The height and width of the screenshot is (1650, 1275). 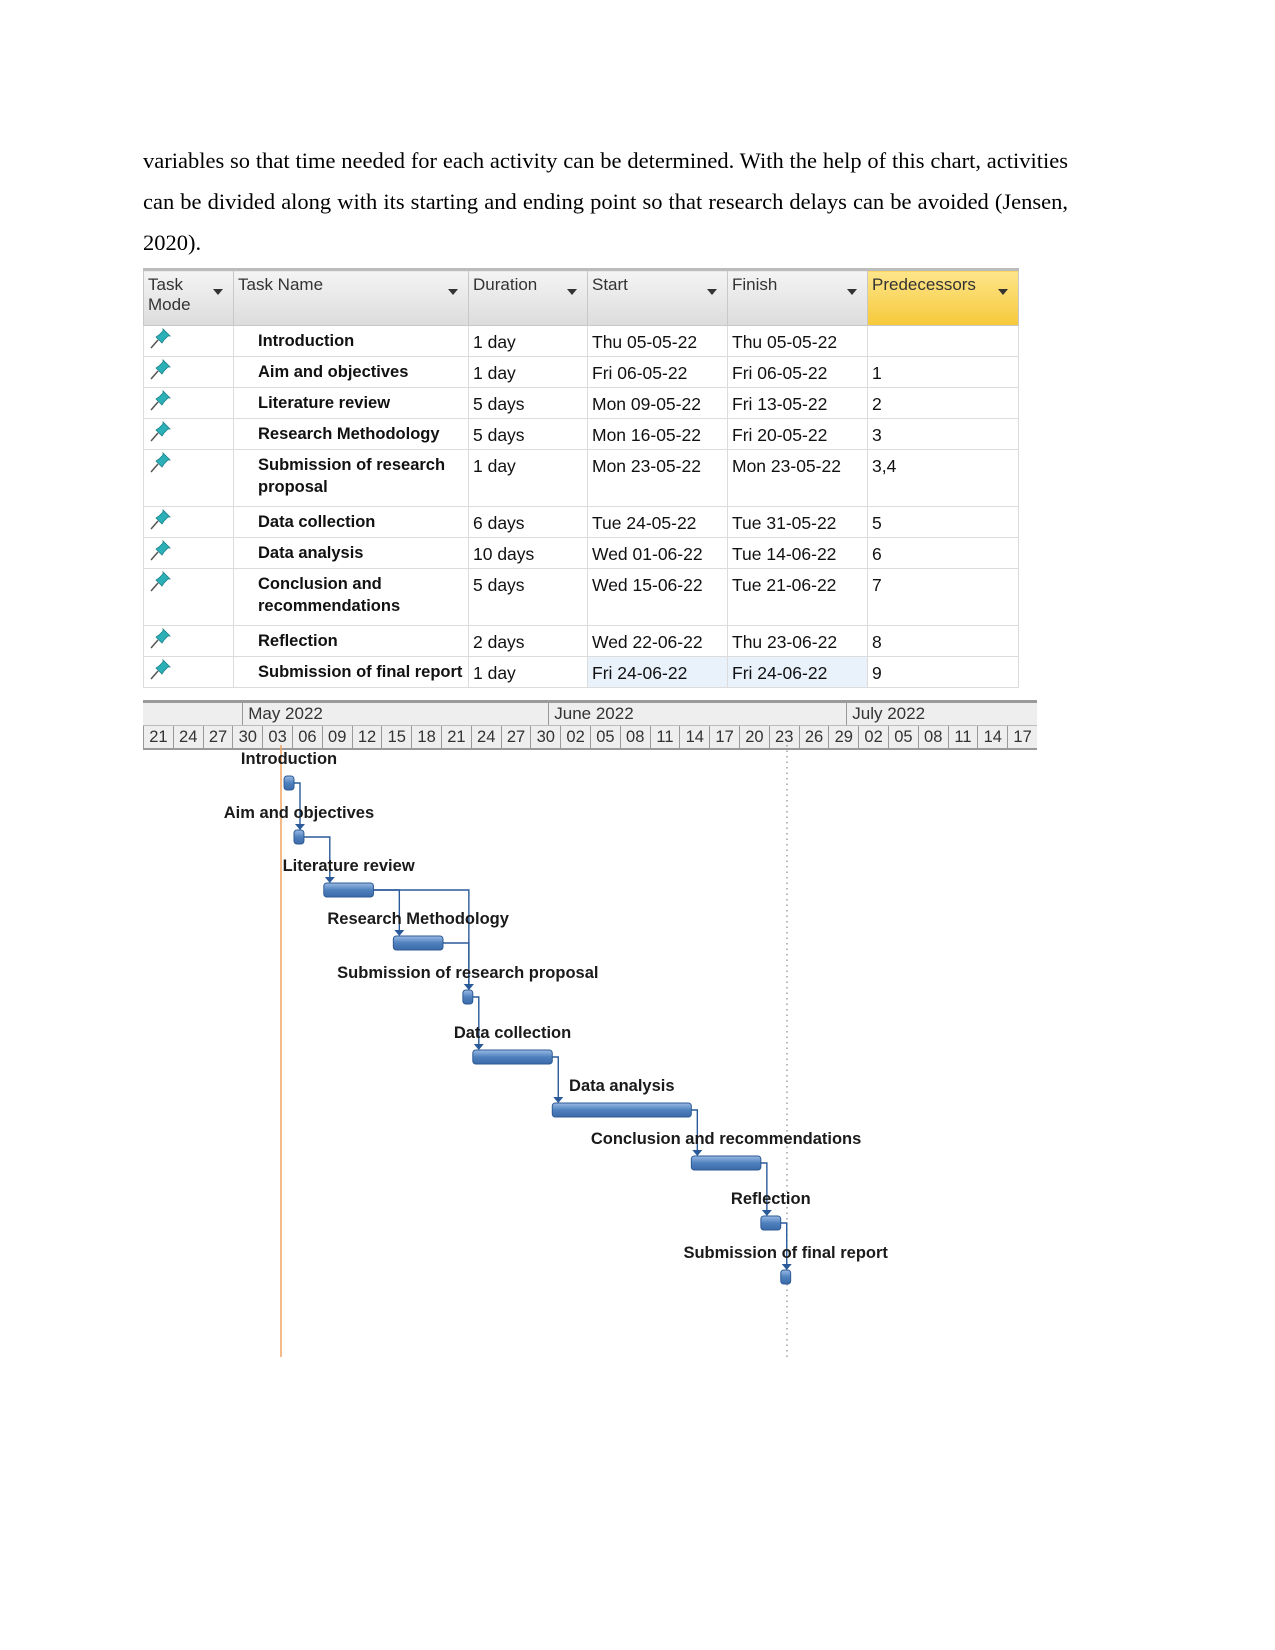 What do you see at coordinates (555, 1077) in the screenshot?
I see `dependency-link` at bounding box center [555, 1077].